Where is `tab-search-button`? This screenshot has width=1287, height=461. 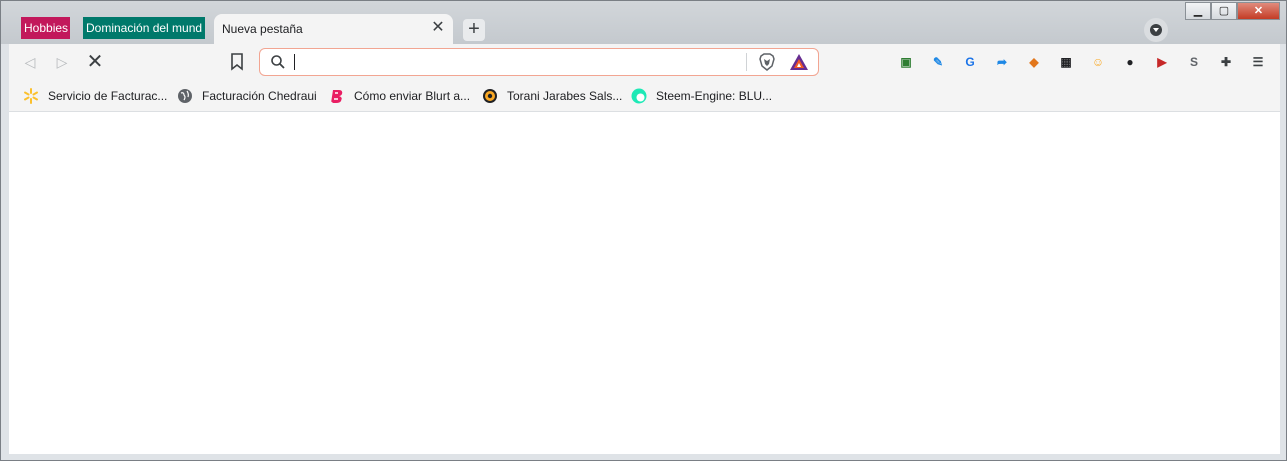
tab-search-button is located at coordinates (1156, 30).